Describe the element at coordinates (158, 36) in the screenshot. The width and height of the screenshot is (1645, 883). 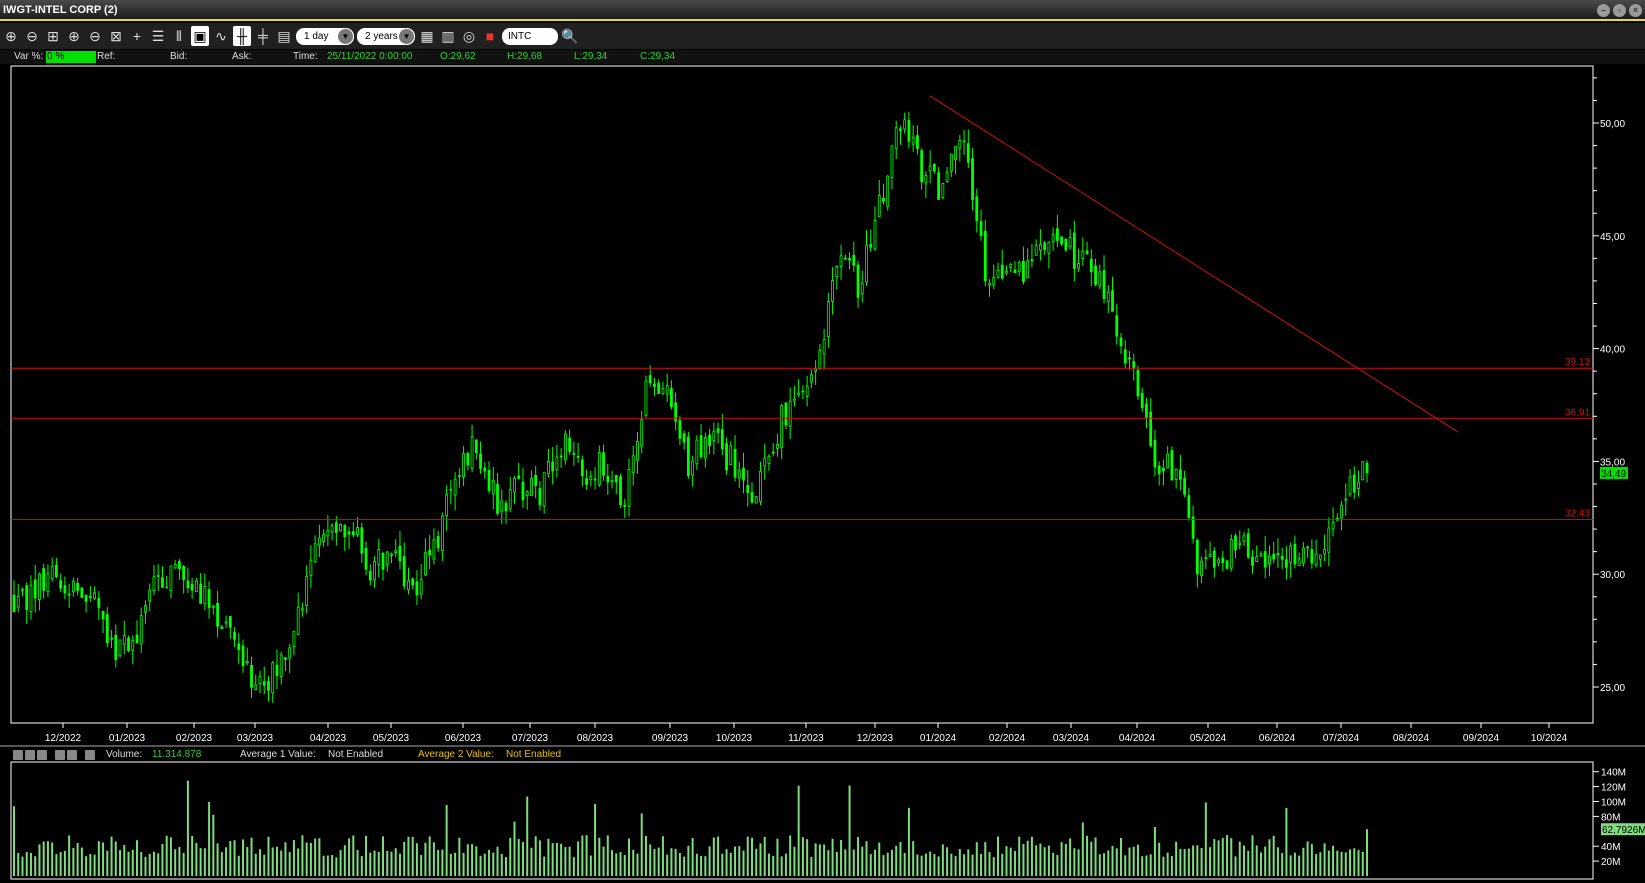
I see `horizontal-grid-icon: ☰` at that location.